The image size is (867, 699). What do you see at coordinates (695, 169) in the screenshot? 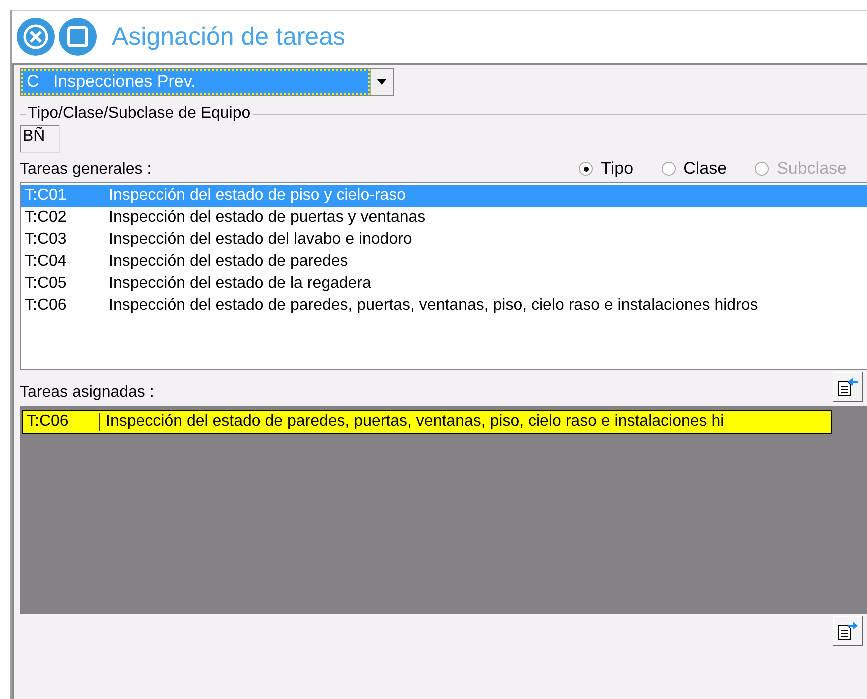
I see `radio-option: Clase` at bounding box center [695, 169].